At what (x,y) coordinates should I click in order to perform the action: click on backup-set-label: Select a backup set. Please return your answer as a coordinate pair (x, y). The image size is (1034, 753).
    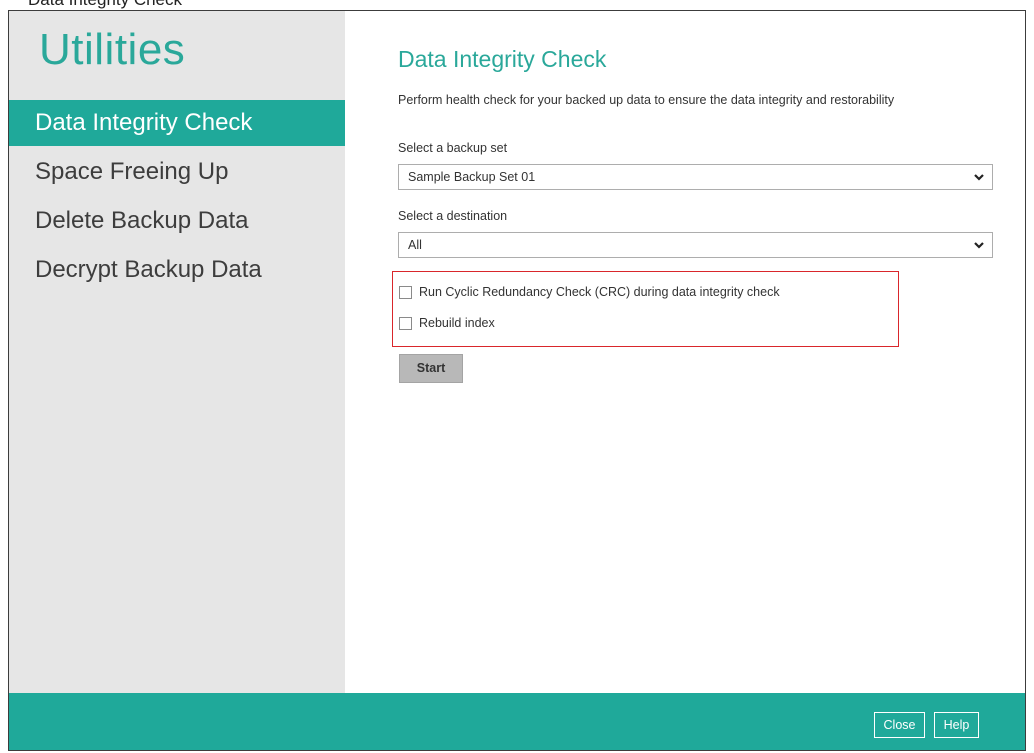
    Looking at the image, I should click on (453, 148).